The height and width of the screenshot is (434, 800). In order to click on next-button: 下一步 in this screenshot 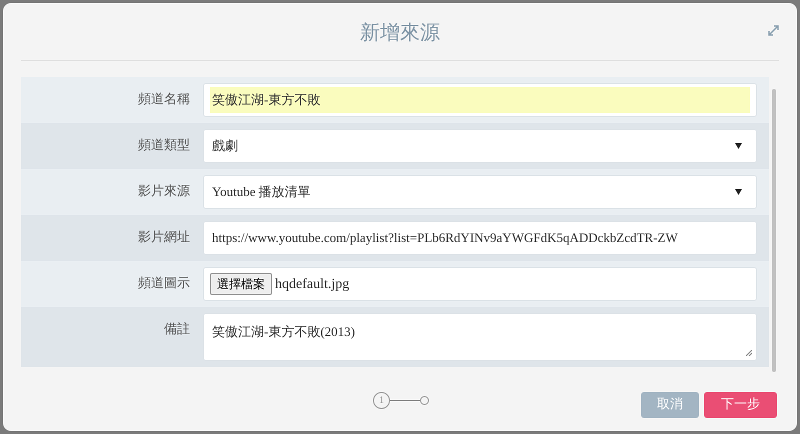, I will do `click(740, 405)`.